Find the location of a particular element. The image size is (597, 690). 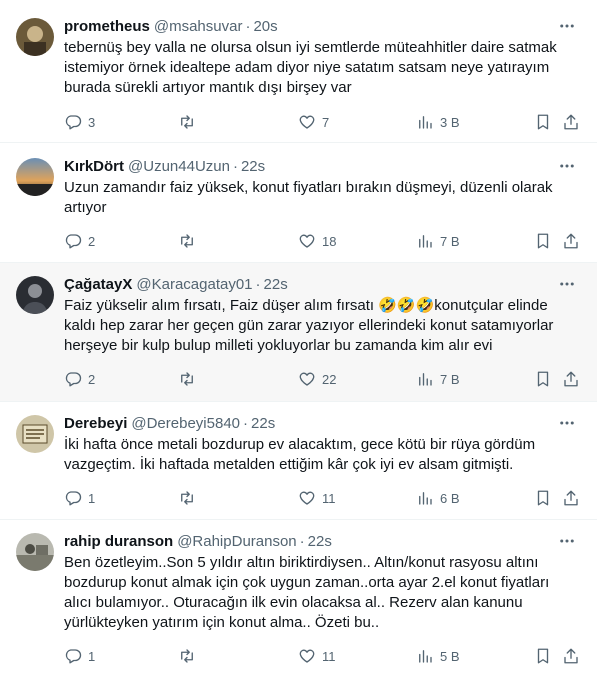

author-handle: @msahsuvar is located at coordinates (198, 26).